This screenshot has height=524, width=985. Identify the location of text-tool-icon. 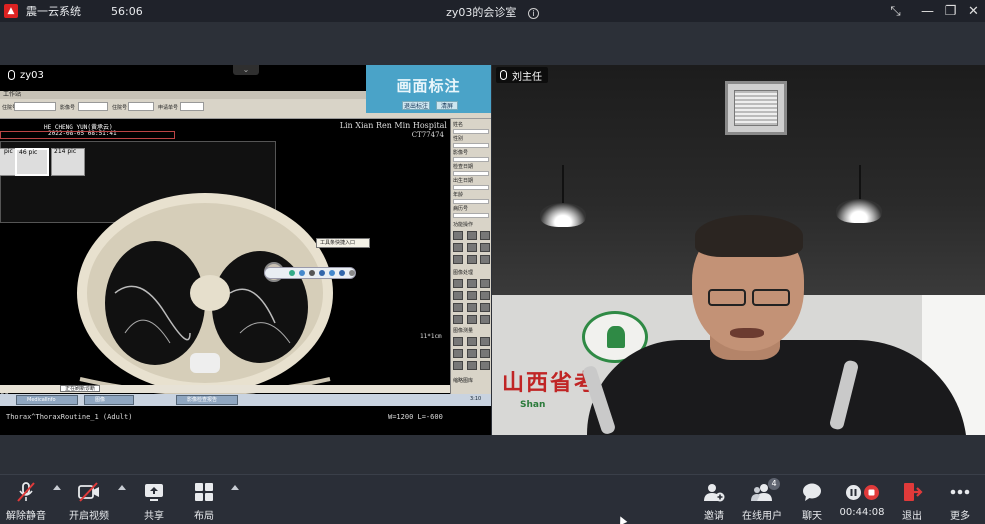
(322, 273).